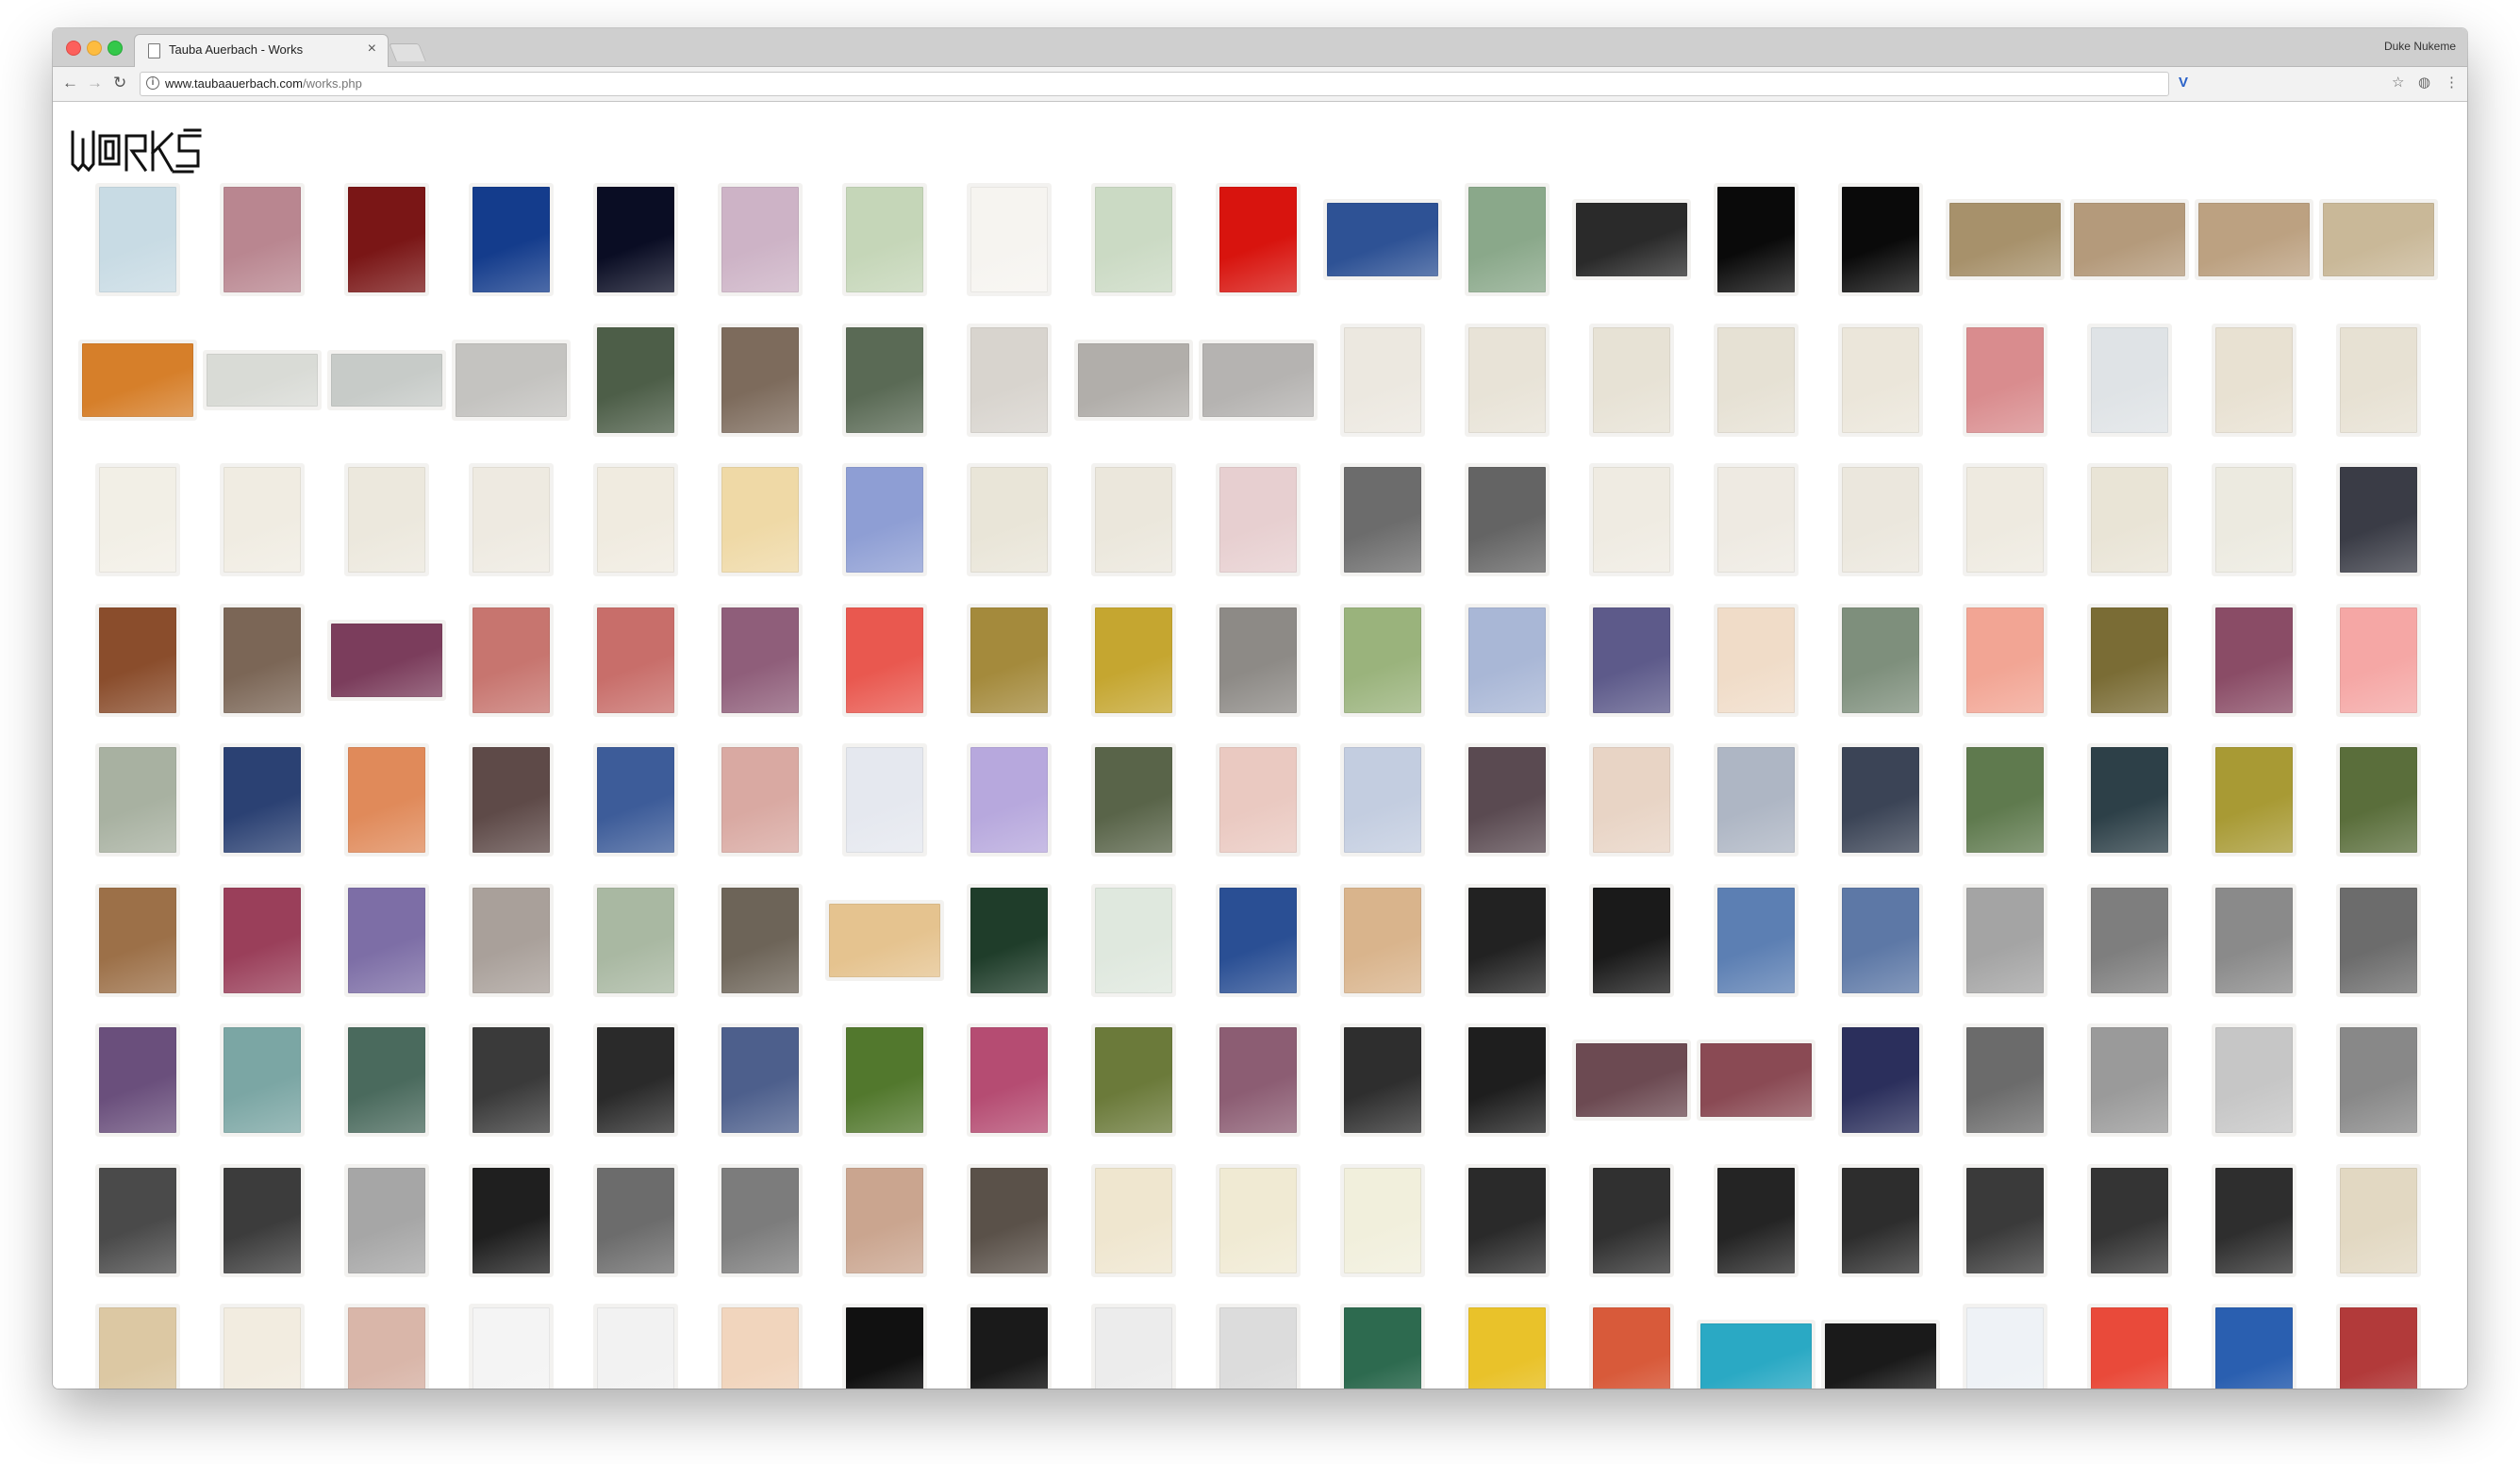  I want to click on minimize-window-button, so click(95, 49).